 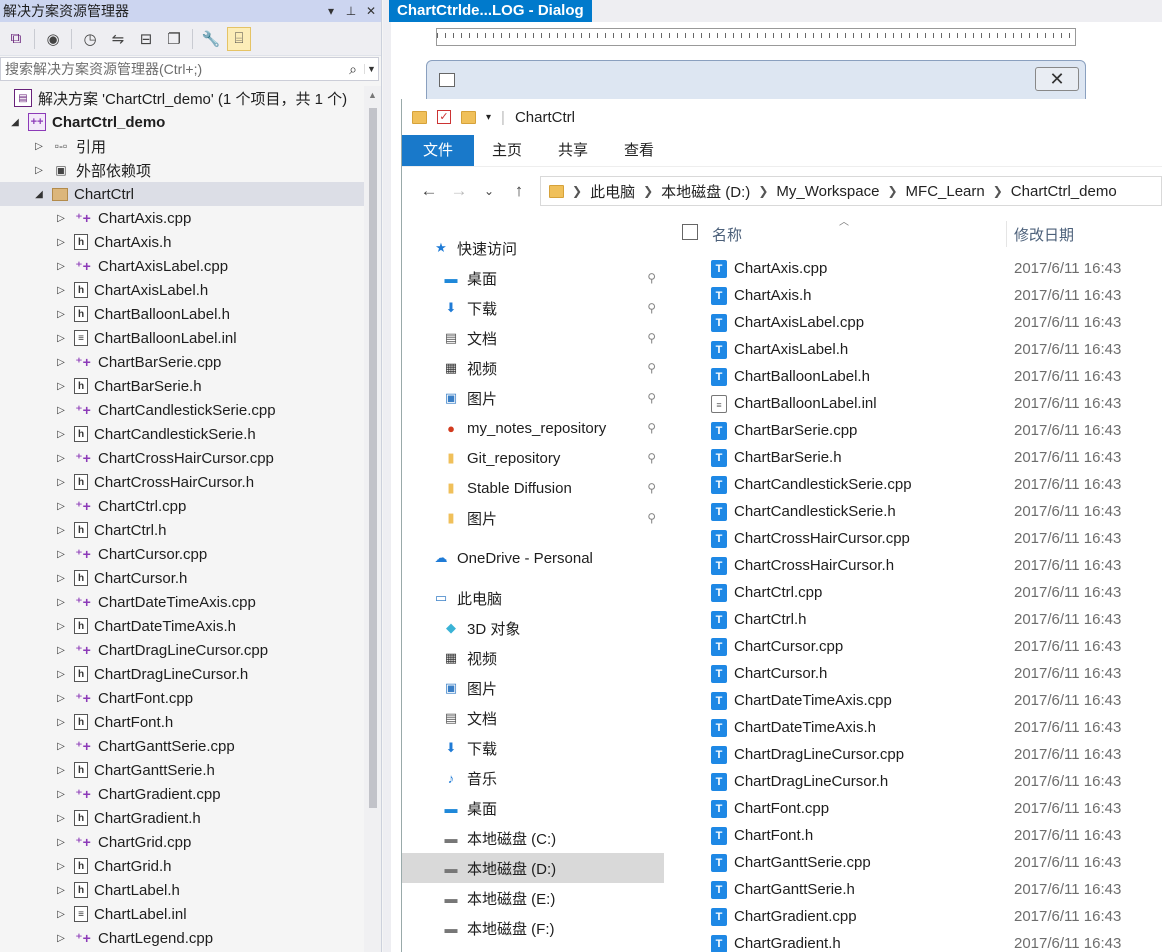 I want to click on file-row: T ChartCursor.cpp 2017/6/11 16:43, so click(x=914, y=646).